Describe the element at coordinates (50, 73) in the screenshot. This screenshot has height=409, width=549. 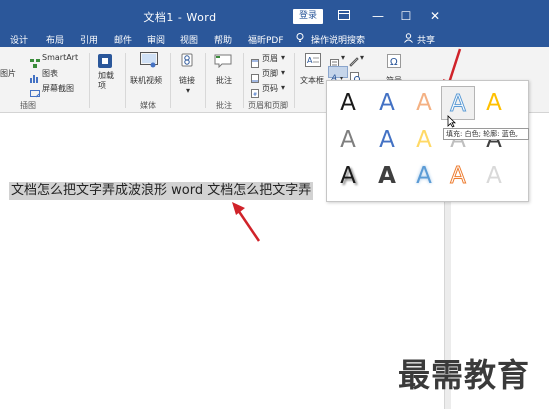
I see `chart-button: 图表` at that location.